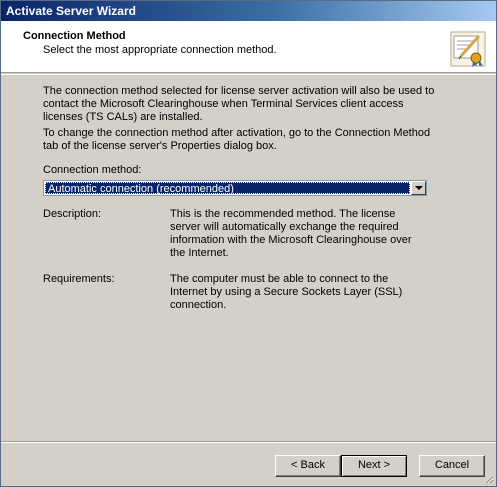  What do you see at coordinates (79, 279) in the screenshot?
I see `requirements-label: Requirements:` at bounding box center [79, 279].